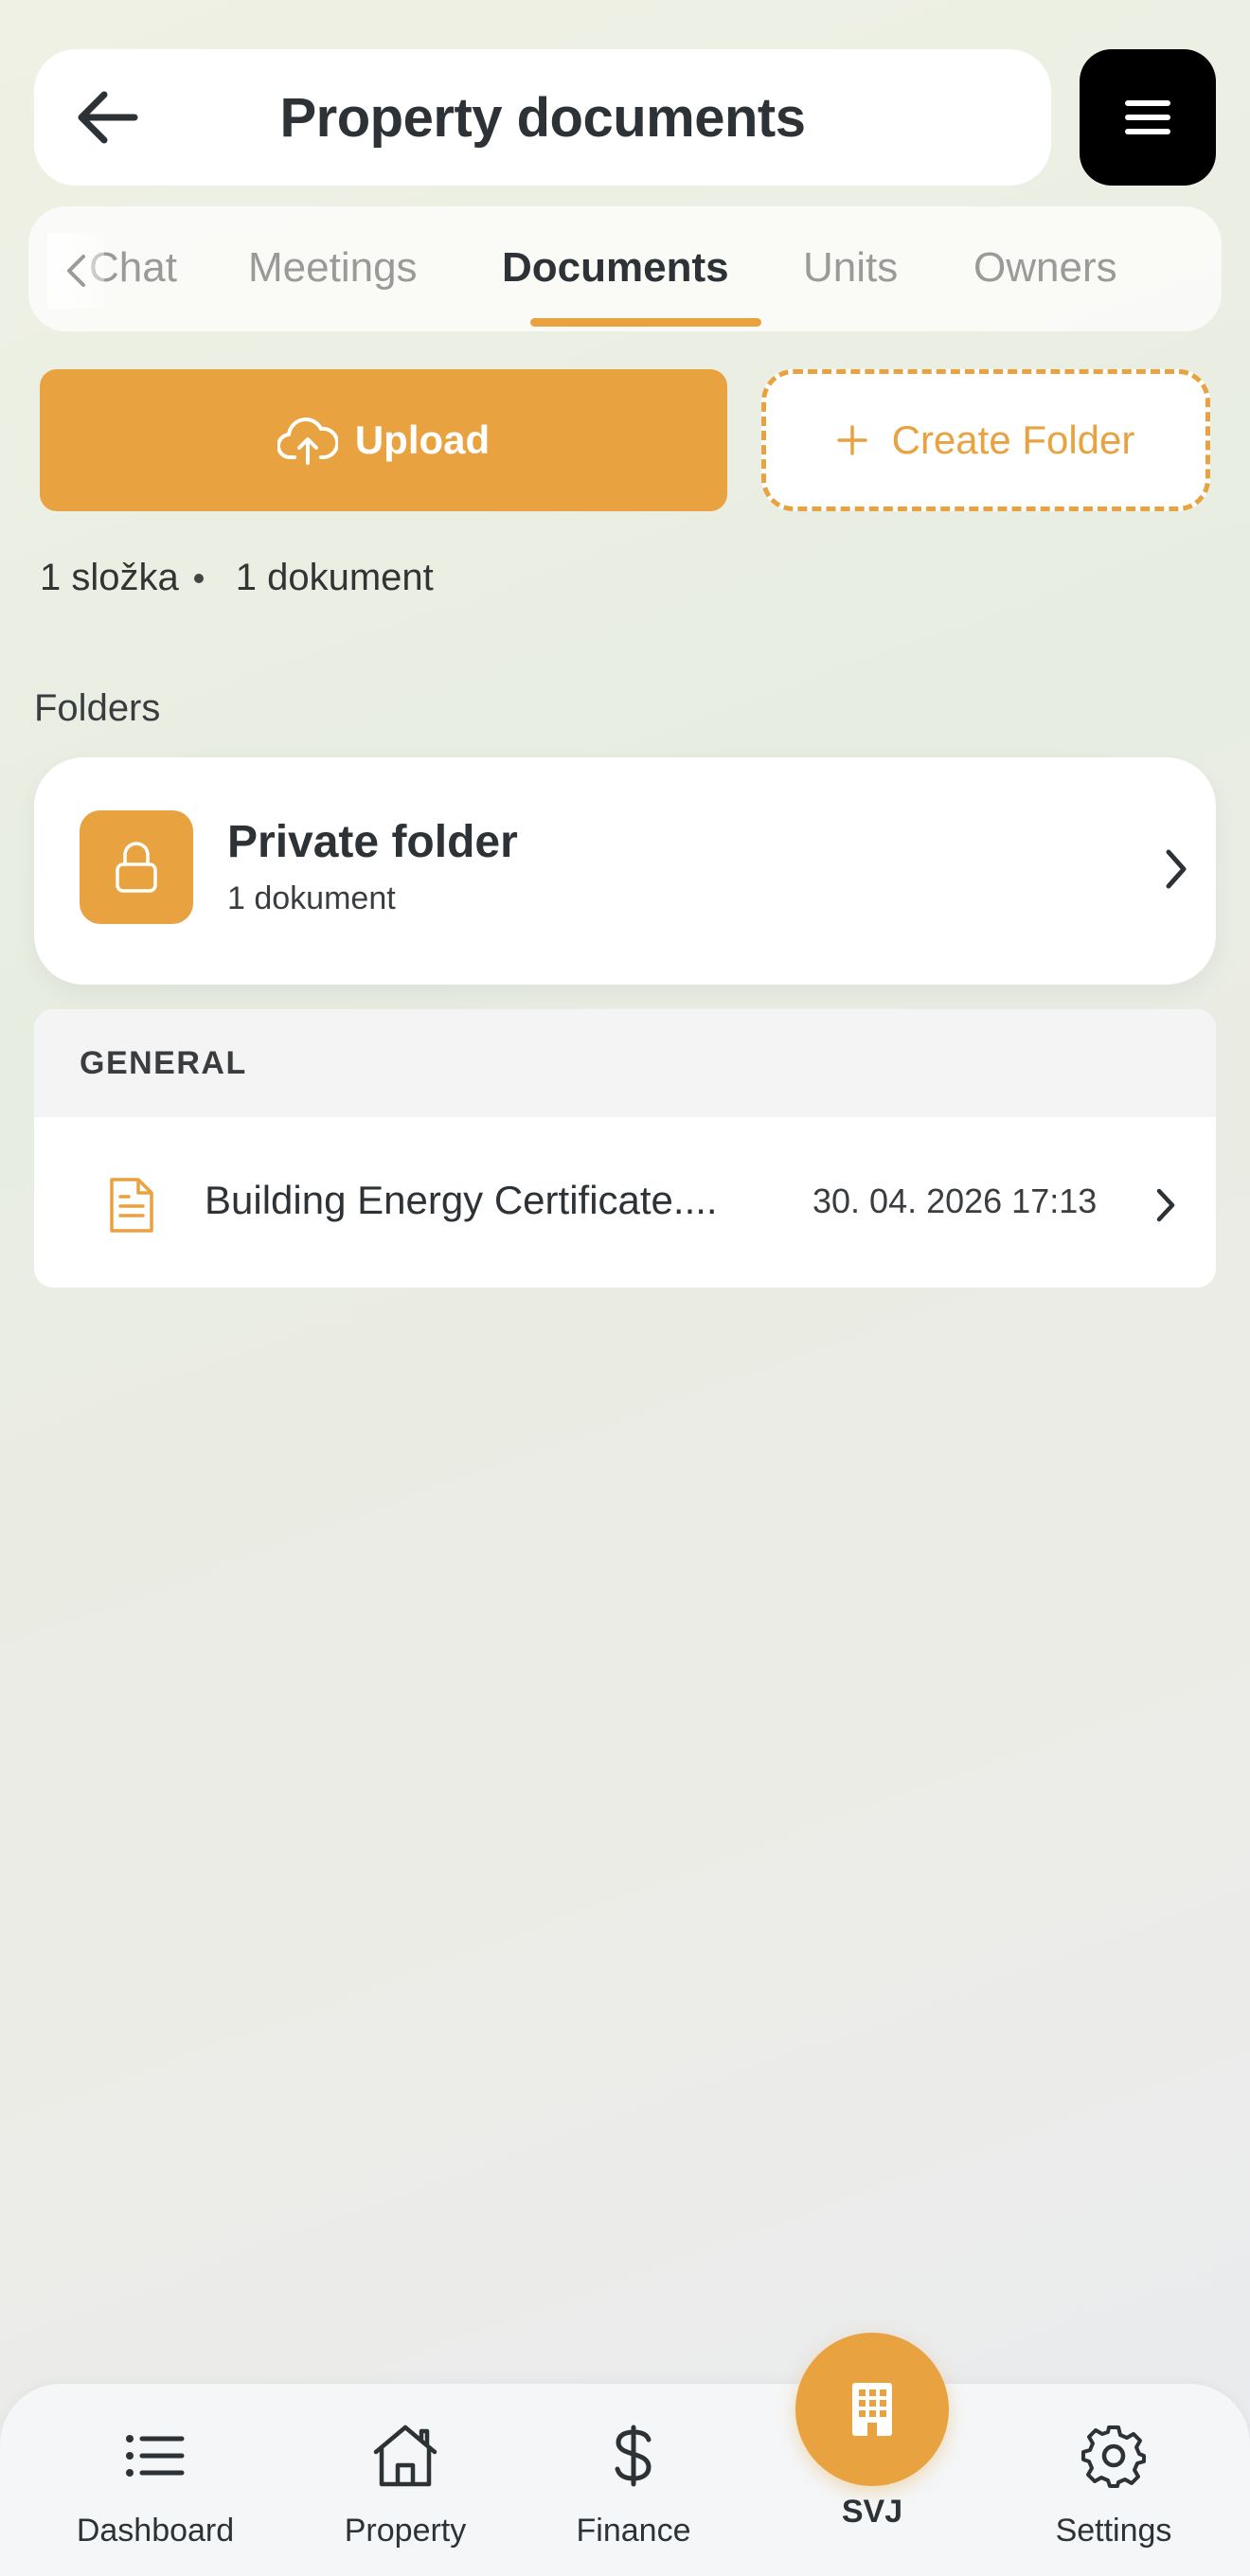 This screenshot has width=1250, height=2576. What do you see at coordinates (955, 1201) in the screenshot?
I see `document-date: 30. 04. 2026 17:13` at bounding box center [955, 1201].